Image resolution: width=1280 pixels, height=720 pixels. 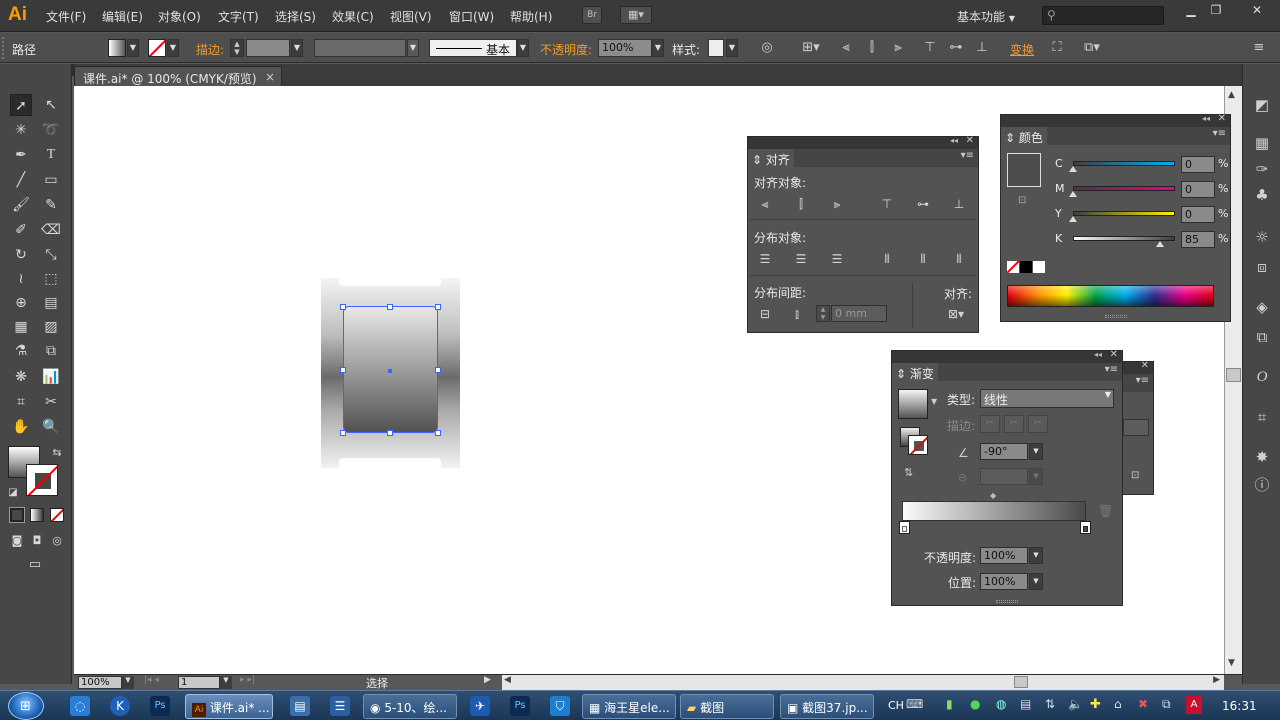 I want to click on free-transform-tool-icon: ⬚, so click(x=51, y=279).